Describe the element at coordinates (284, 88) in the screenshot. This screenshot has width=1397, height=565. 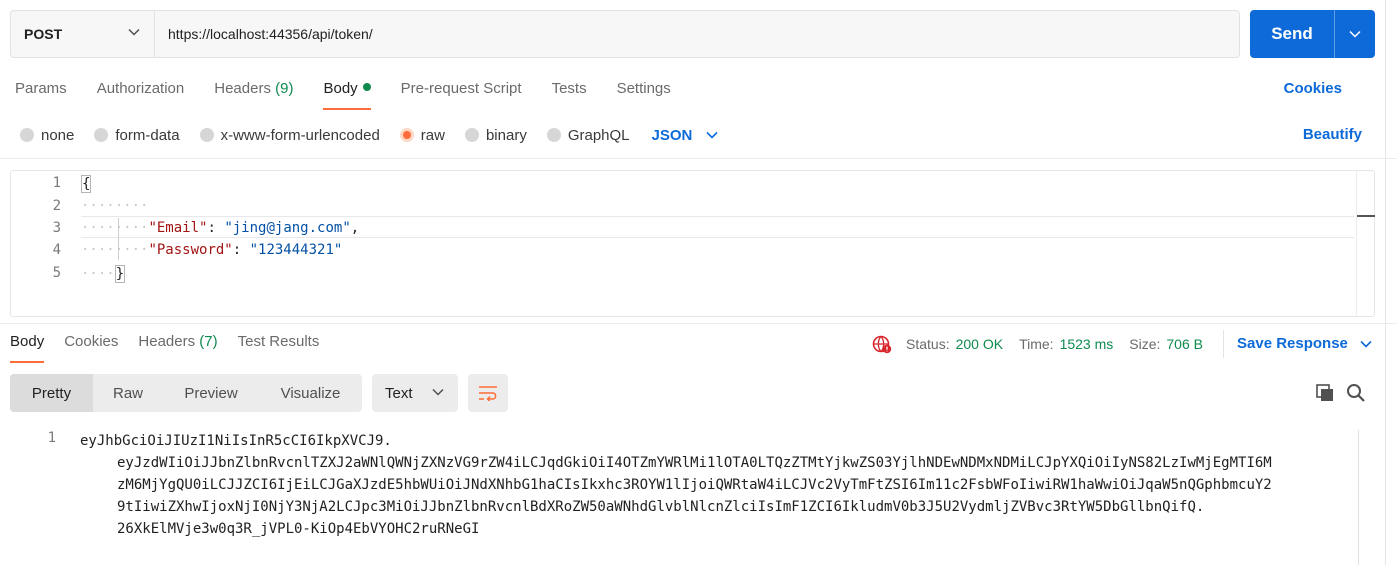
I see `headers-count: (9)` at that location.